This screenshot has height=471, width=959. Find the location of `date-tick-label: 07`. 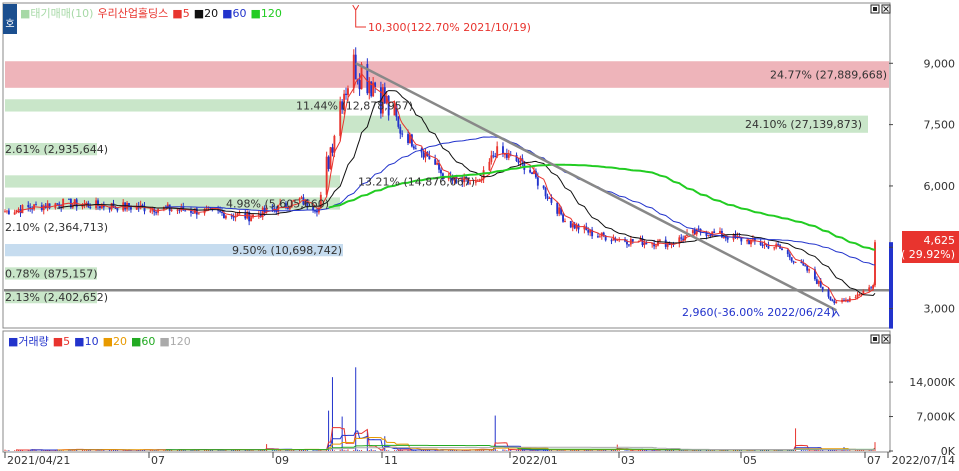

date-tick-label: 07 is located at coordinates (874, 460).